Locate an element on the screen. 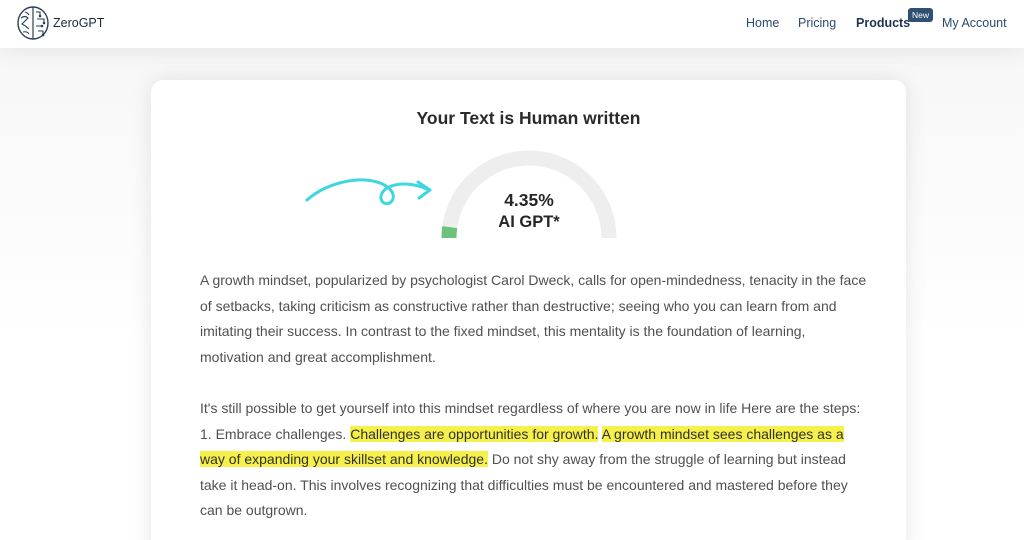 Image resolution: width=1024 pixels, height=540 pixels. brain-logo-icon is located at coordinates (33, 23).